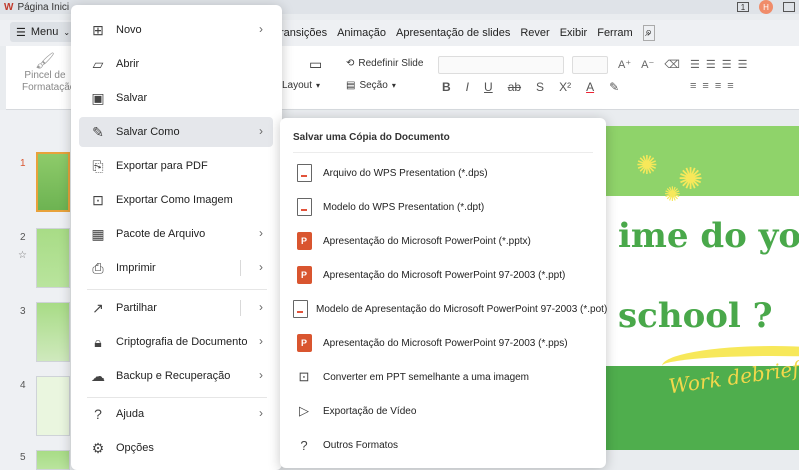 The height and width of the screenshot is (470, 799). I want to click on export-video: ▷ Exportação de Vídeo, so click(444, 411).